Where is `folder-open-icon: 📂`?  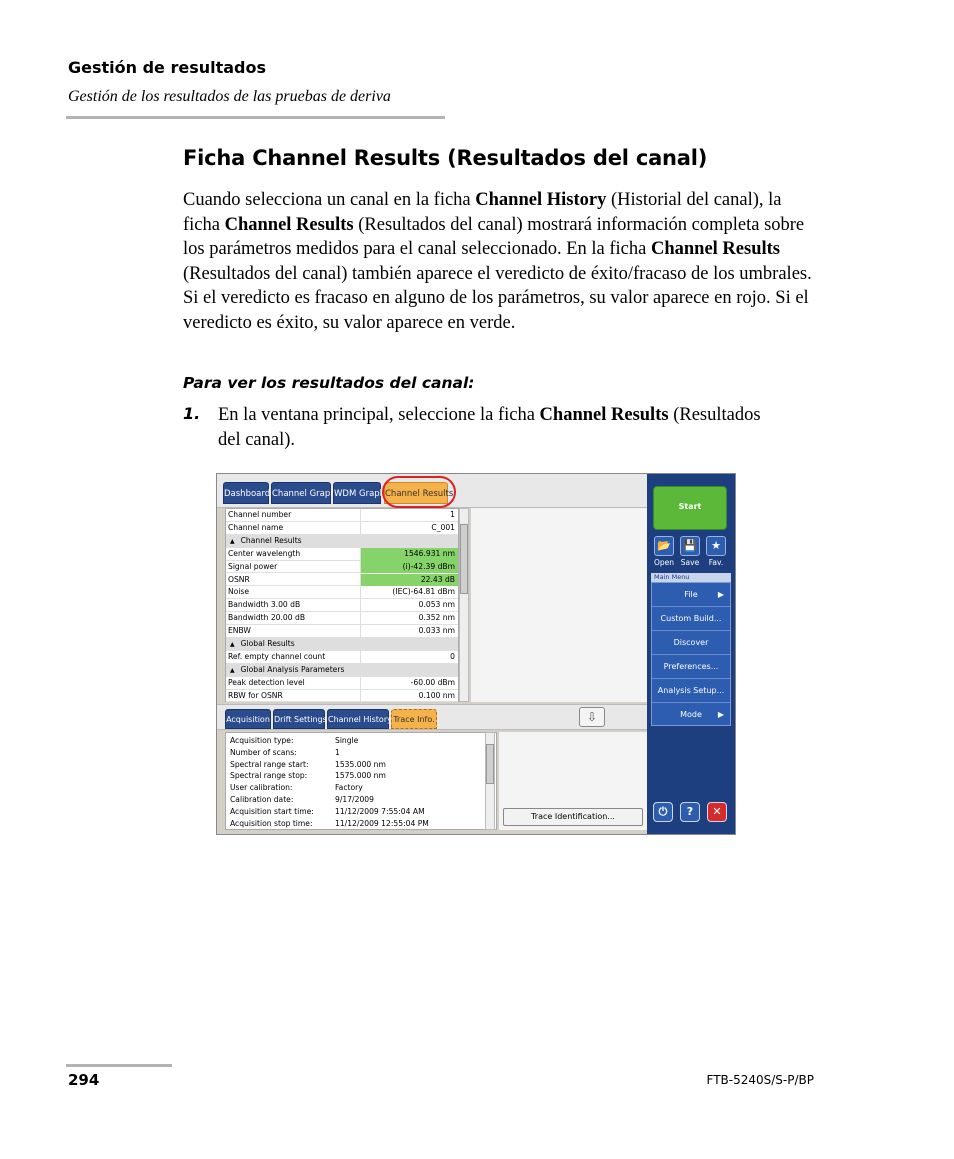
folder-open-icon: 📂 is located at coordinates (664, 546).